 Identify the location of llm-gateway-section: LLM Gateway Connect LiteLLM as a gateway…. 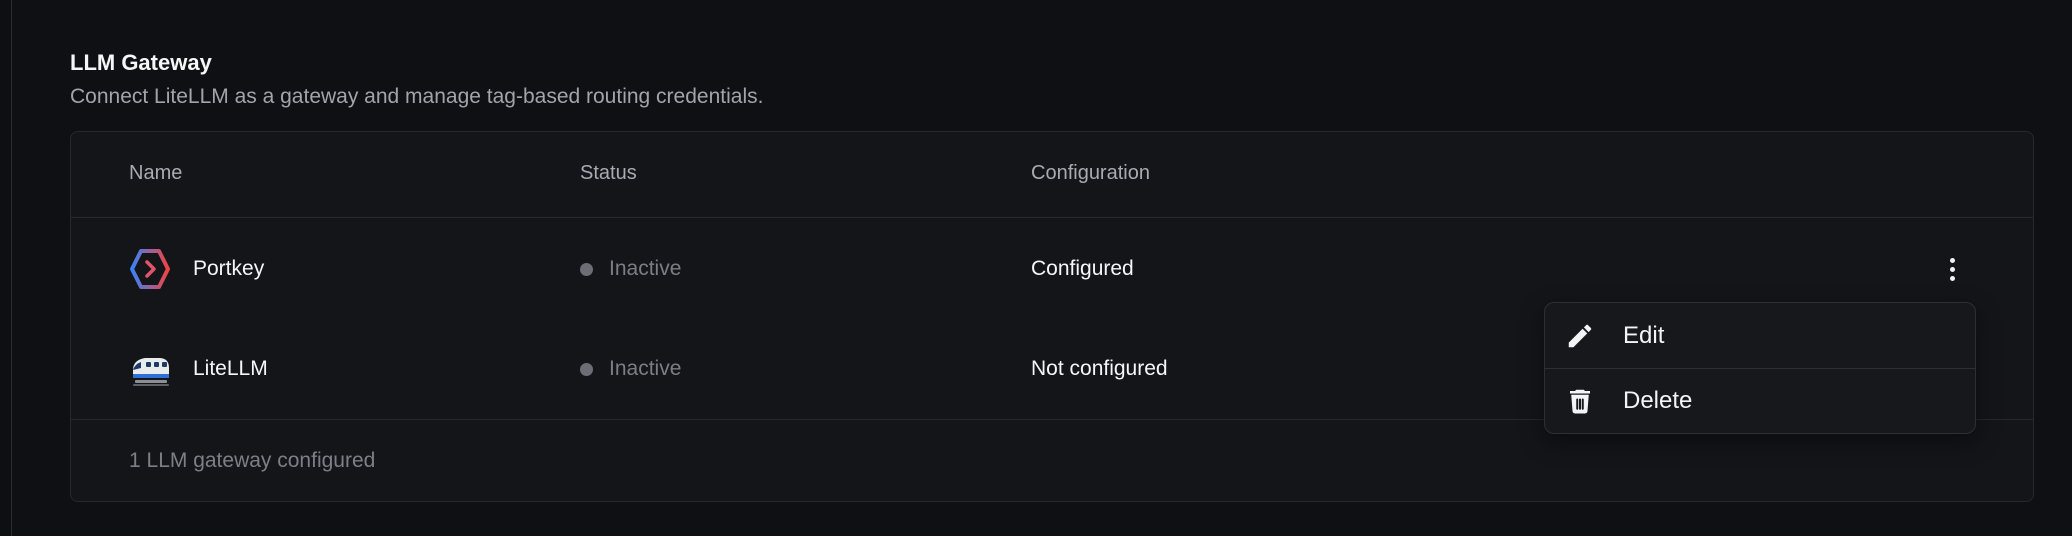
(1052, 80).